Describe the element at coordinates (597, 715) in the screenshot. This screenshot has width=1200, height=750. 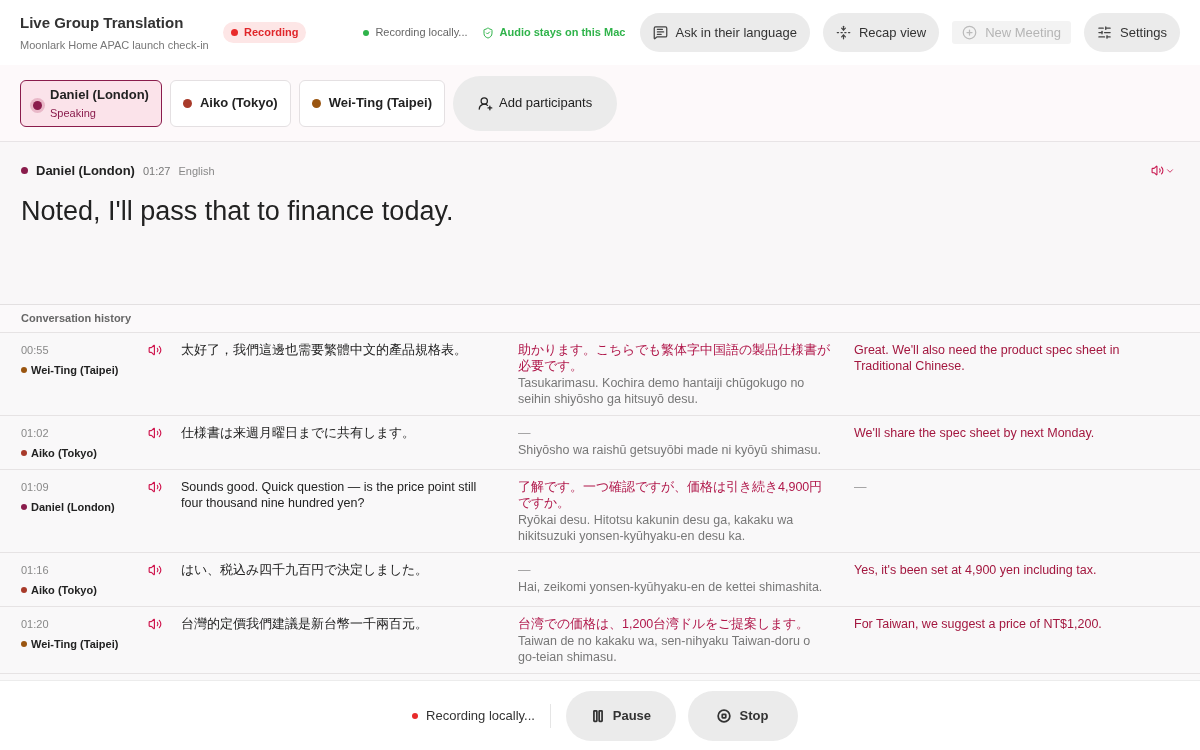
I see `pause-icon` at that location.